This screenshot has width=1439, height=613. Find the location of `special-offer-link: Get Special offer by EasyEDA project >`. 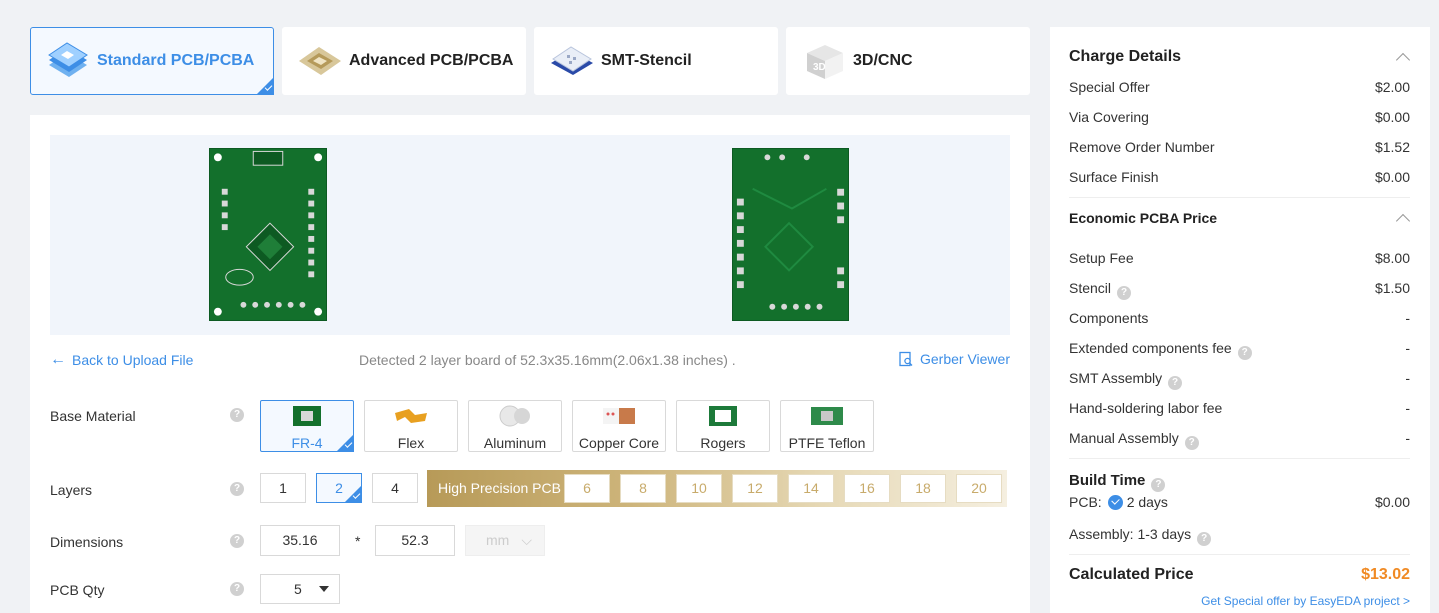

special-offer-link: Get Special offer by EasyEDA project > is located at coordinates (1305, 601).